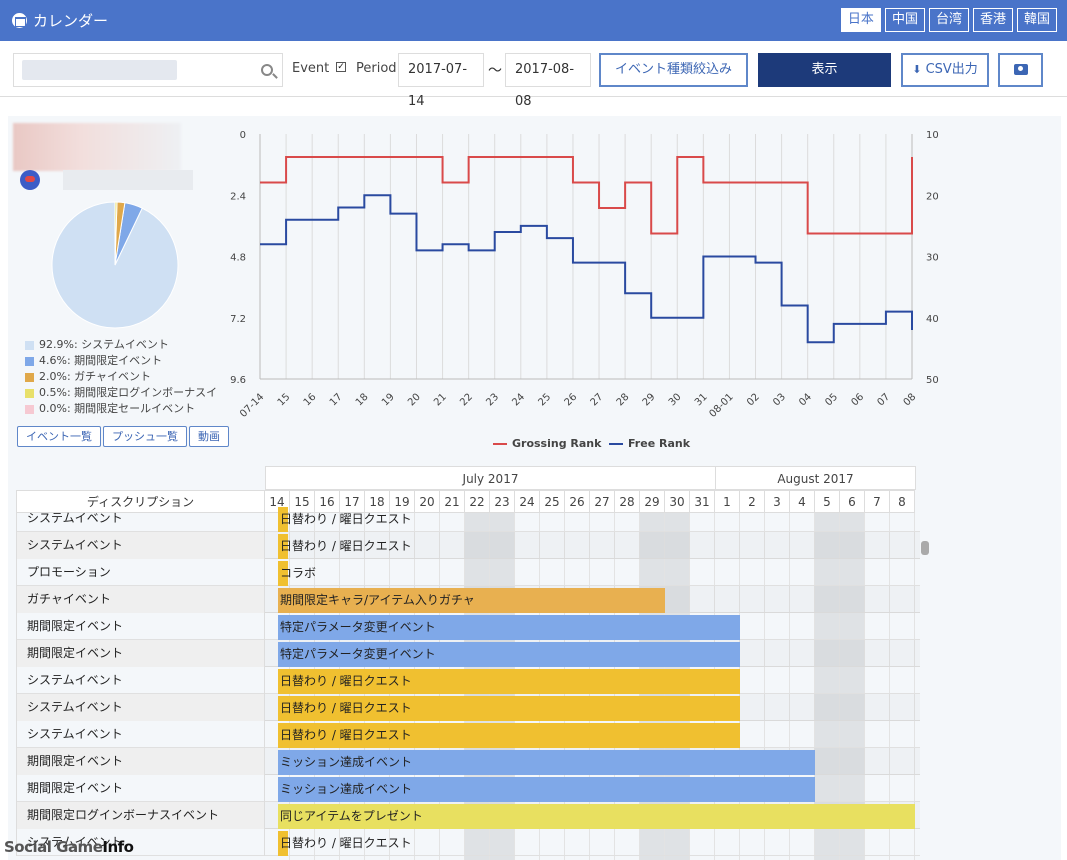  I want to click on legend-free: Free Rank, so click(649, 443).